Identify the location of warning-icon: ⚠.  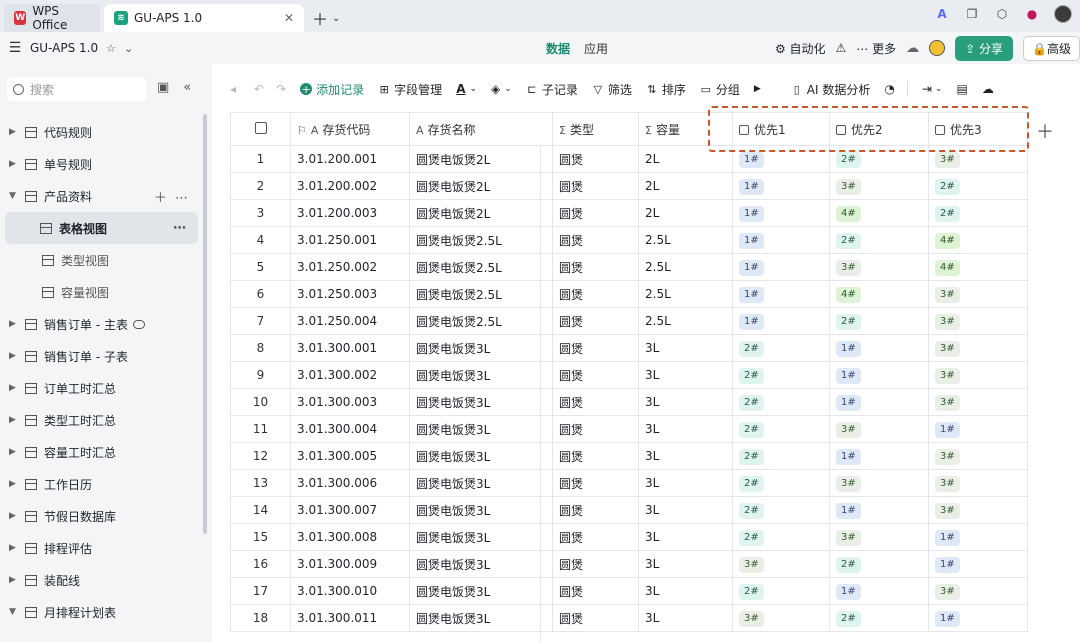
(841, 48).